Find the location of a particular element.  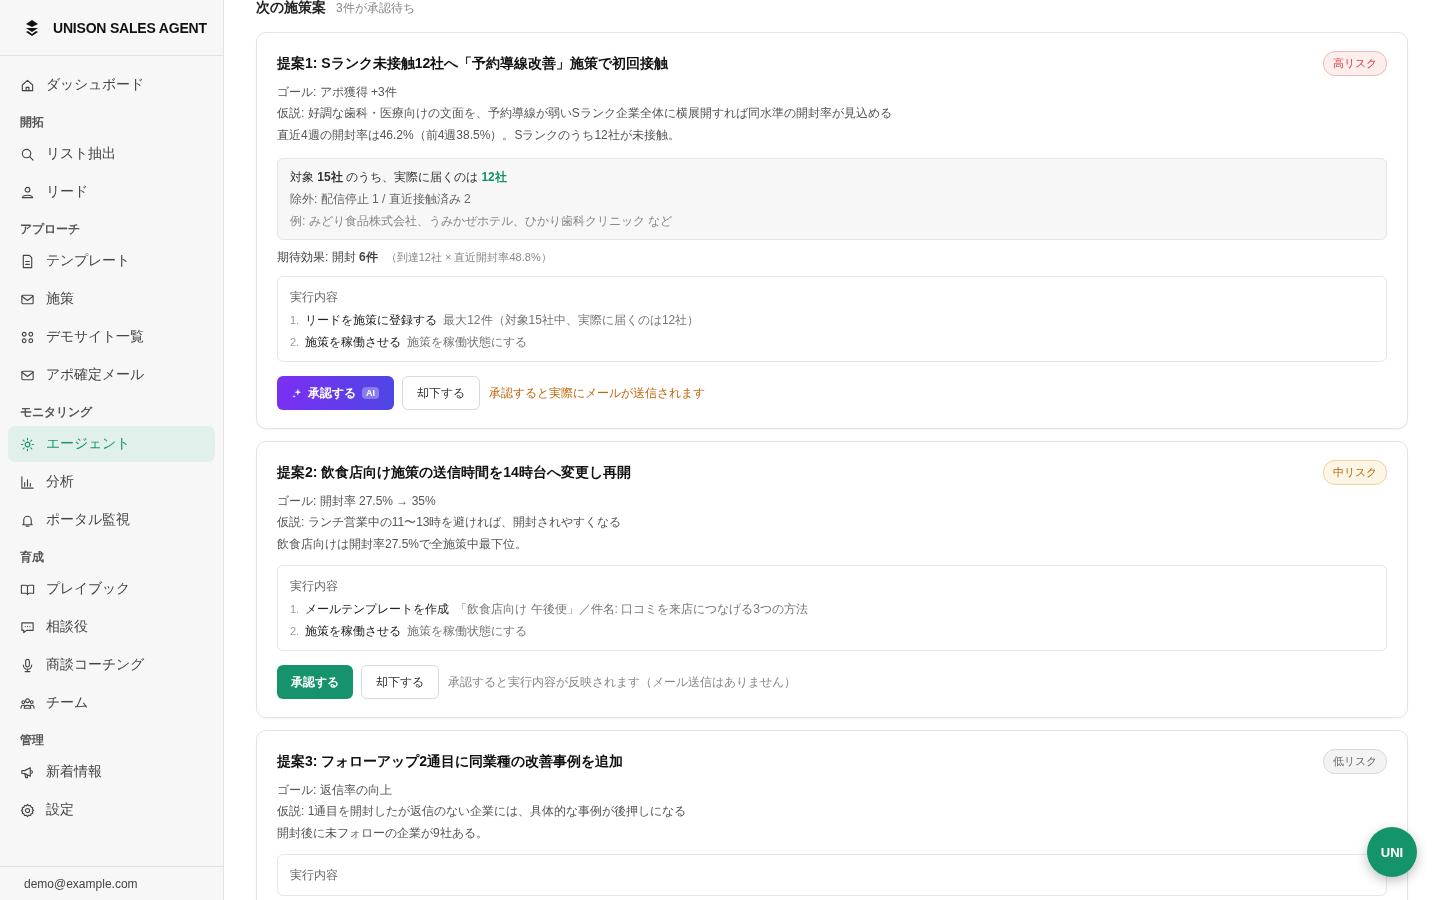

exclusion-text: 除外: 配信停止 1 / 直近接触済み 2 is located at coordinates (381, 199).